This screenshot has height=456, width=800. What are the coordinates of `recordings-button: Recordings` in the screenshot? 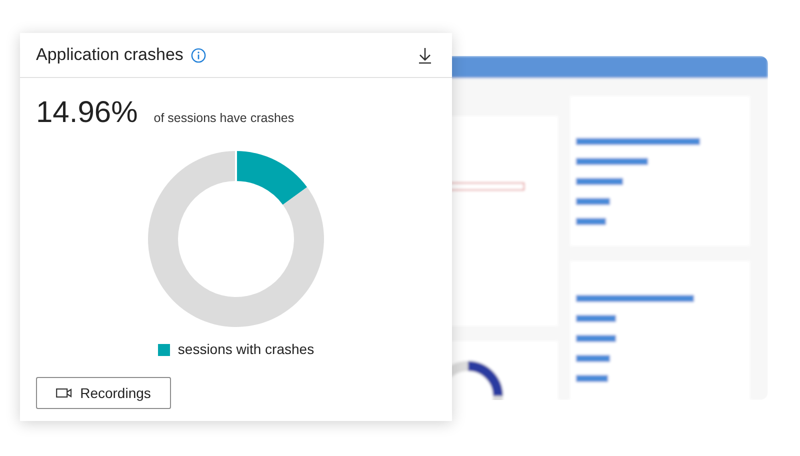 It's located at (103, 393).